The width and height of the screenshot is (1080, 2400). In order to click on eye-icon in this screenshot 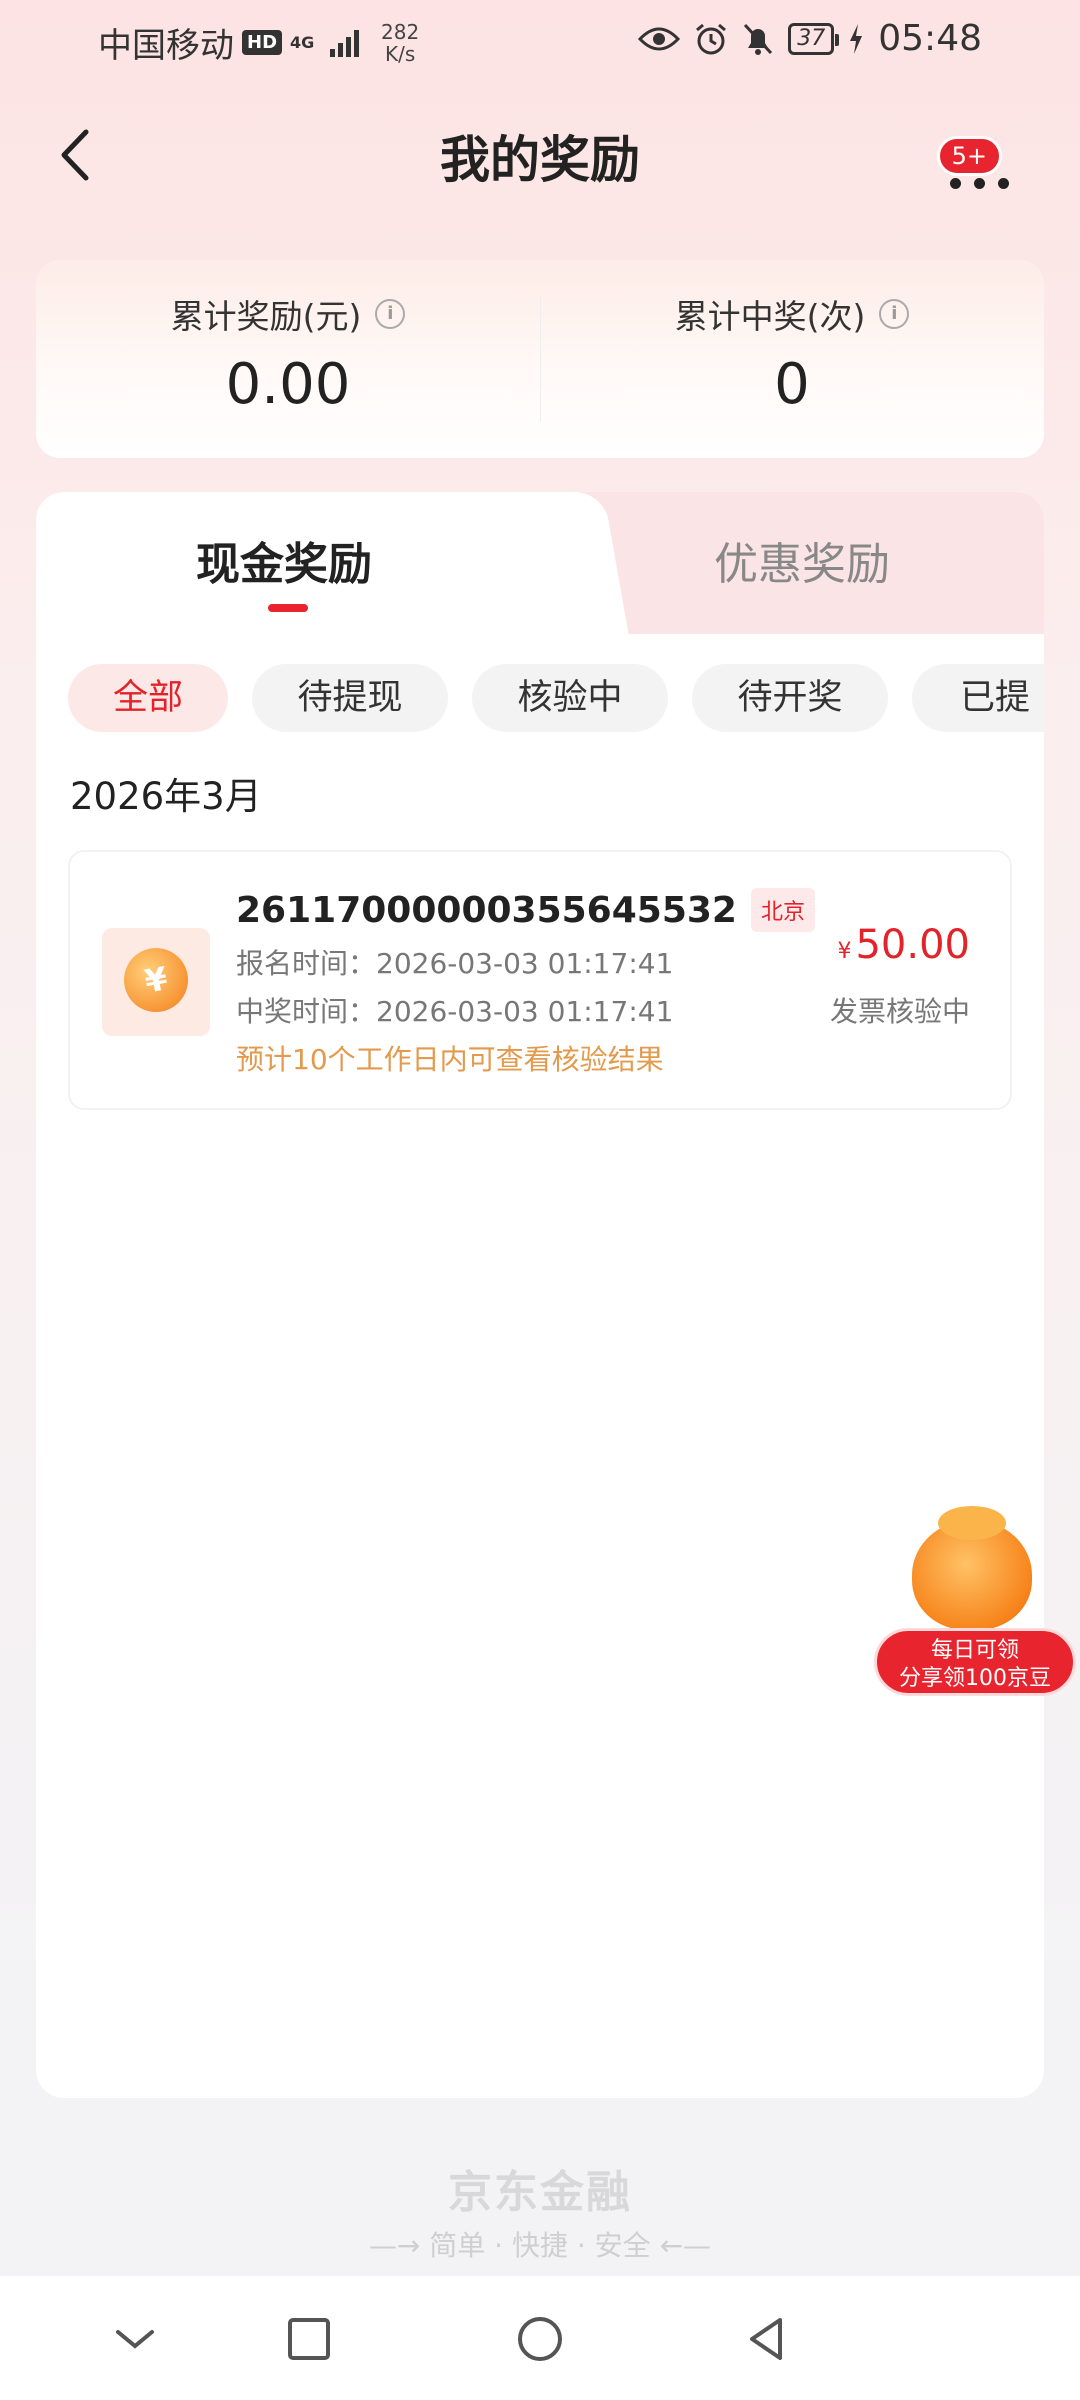, I will do `click(659, 38)`.